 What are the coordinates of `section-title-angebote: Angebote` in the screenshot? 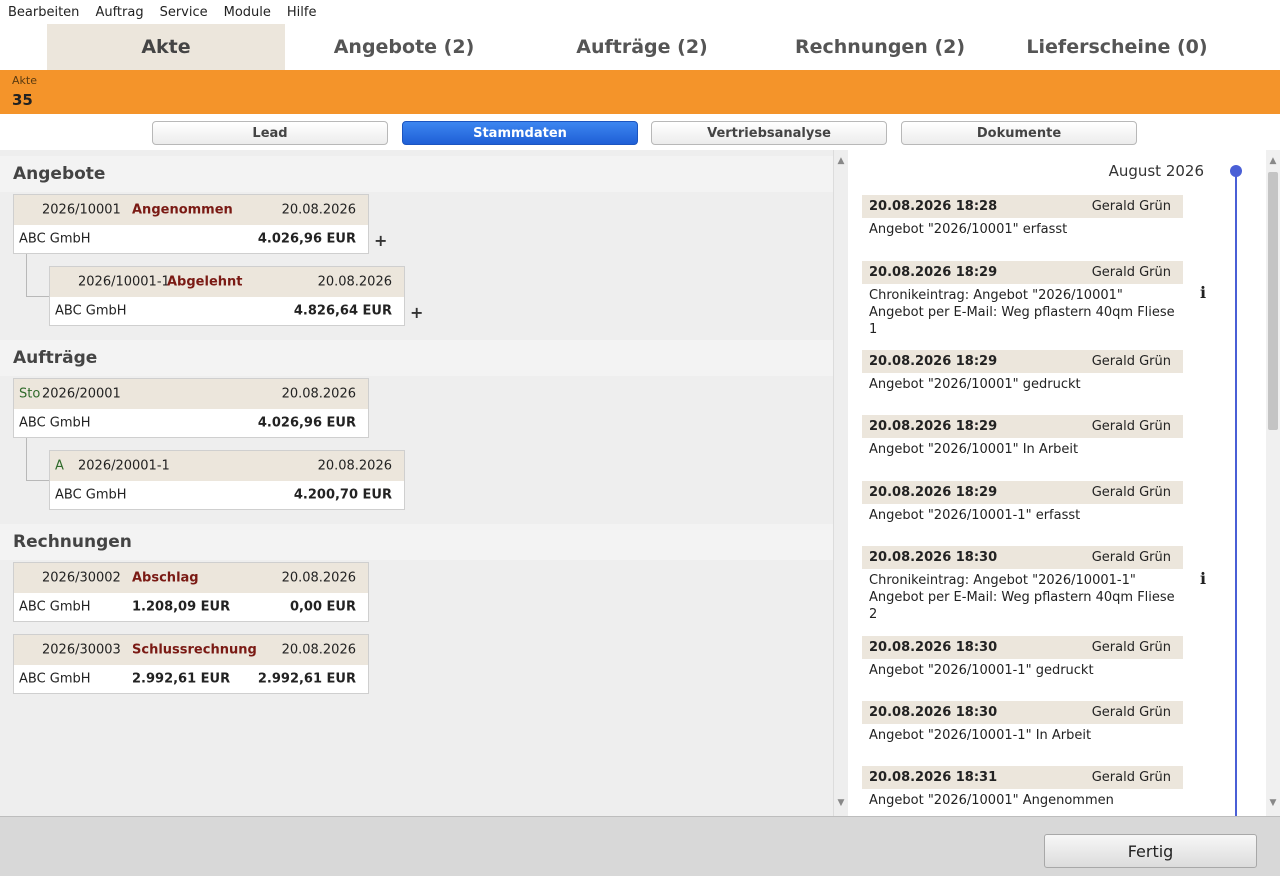 It's located at (416, 174).